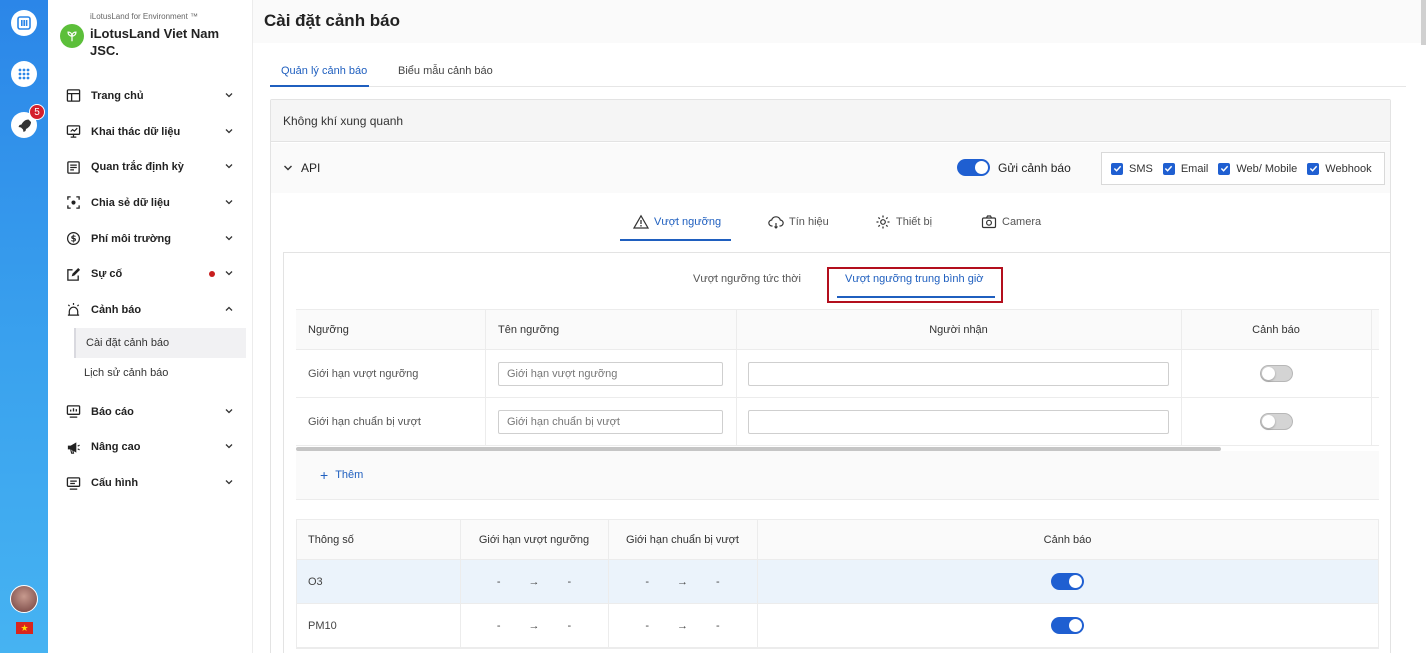 This screenshot has height=653, width=1426. What do you see at coordinates (128, 342) in the screenshot?
I see `sidebar-subitem-label: Cài đặt cảnh báo` at bounding box center [128, 342].